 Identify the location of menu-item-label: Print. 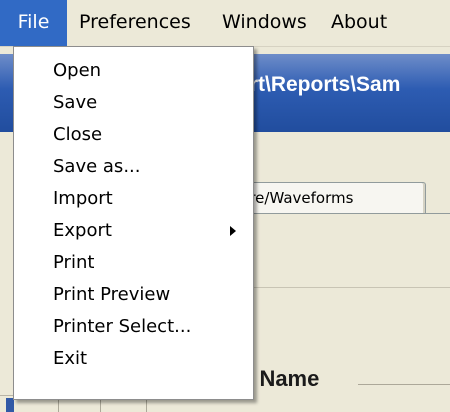
(74, 262).